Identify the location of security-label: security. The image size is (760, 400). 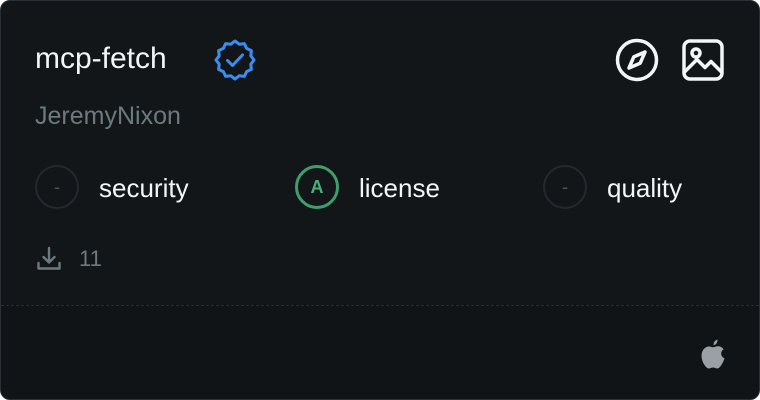
(144, 188).